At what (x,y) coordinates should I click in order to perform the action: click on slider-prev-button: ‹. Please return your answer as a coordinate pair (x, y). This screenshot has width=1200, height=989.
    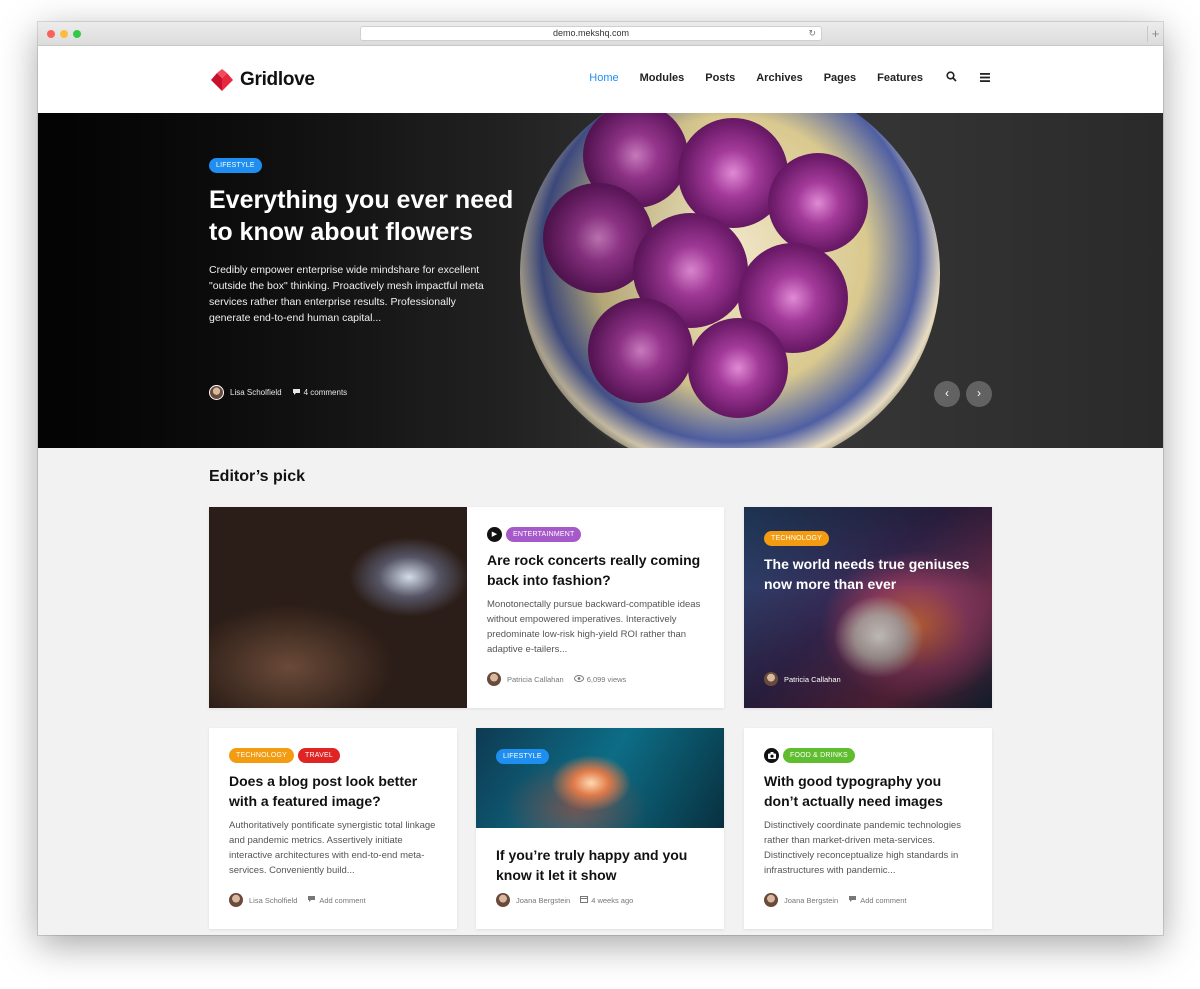
    Looking at the image, I should click on (947, 394).